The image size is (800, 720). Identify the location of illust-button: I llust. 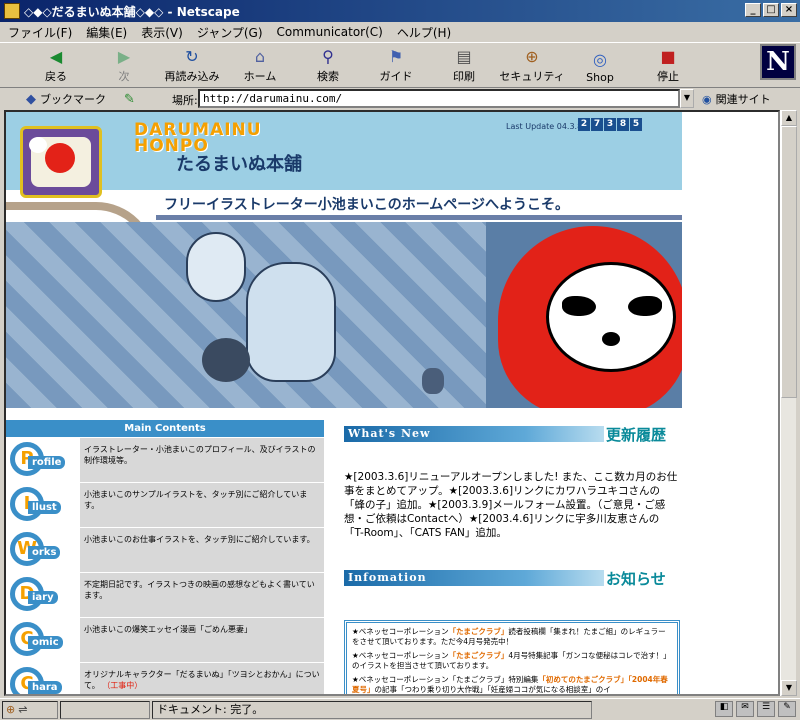
(44, 505).